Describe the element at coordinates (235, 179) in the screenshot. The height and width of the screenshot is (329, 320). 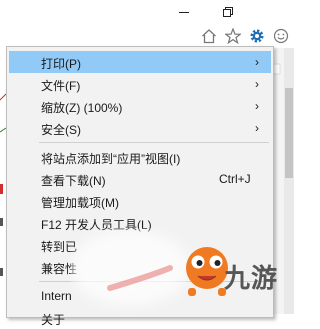
I see `menu-item-shortcut: Ctrl+J` at that location.